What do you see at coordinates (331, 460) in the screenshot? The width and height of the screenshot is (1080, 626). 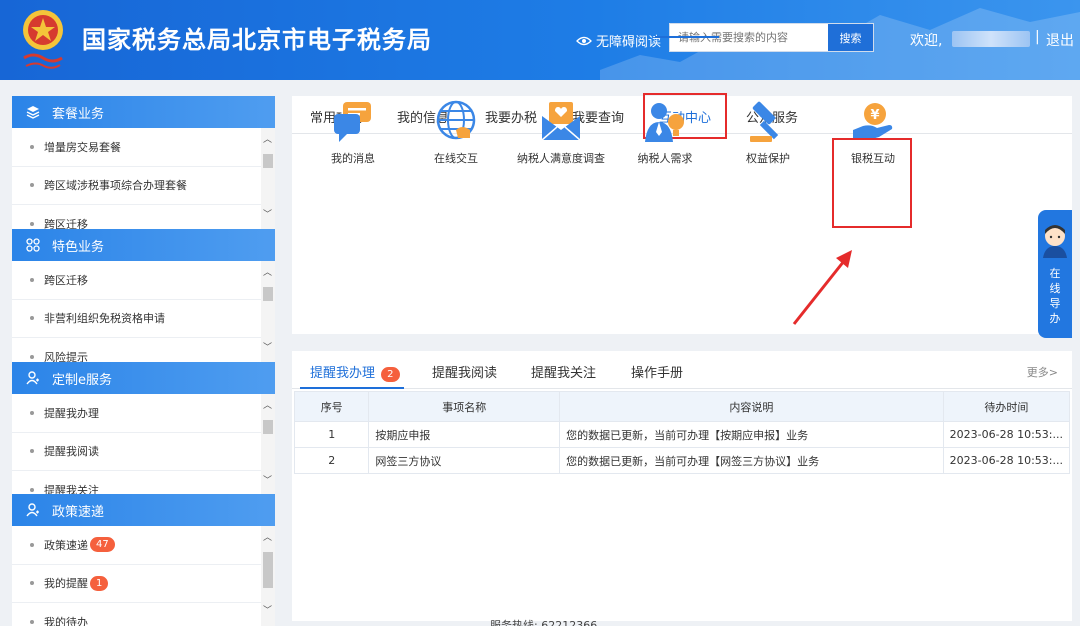 I see `row-index: 2` at bounding box center [331, 460].